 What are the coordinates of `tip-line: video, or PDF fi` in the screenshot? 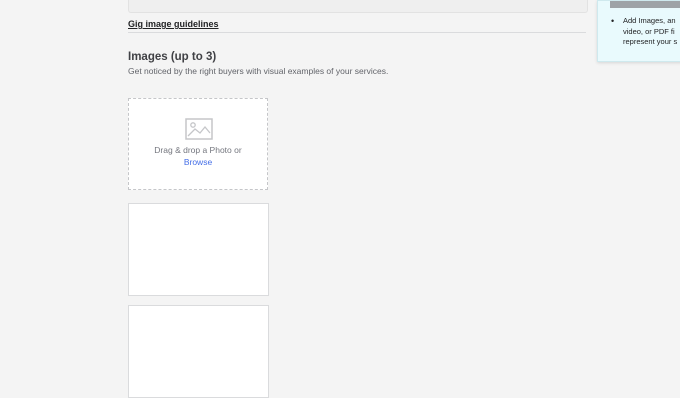 It's located at (649, 31).